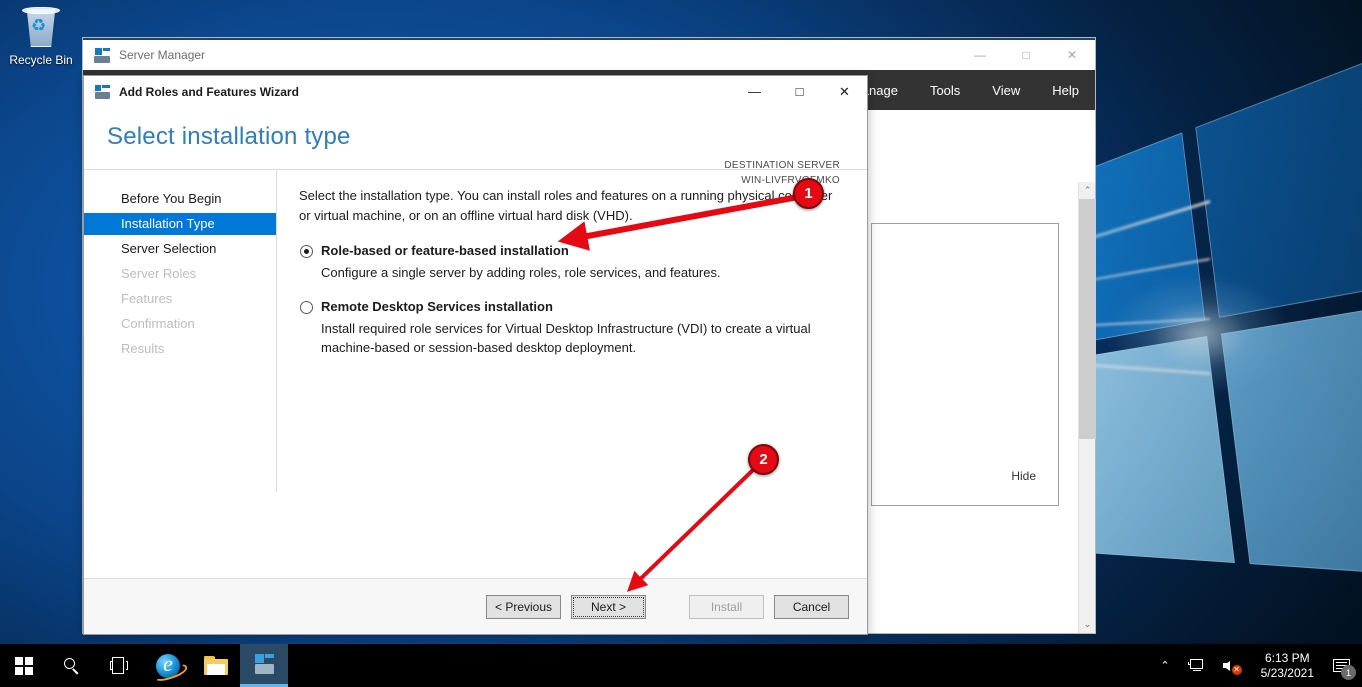 Image resolution: width=1362 pixels, height=687 pixels. What do you see at coordinates (162, 55) in the screenshot?
I see `server-manager-title: Server Manager` at bounding box center [162, 55].